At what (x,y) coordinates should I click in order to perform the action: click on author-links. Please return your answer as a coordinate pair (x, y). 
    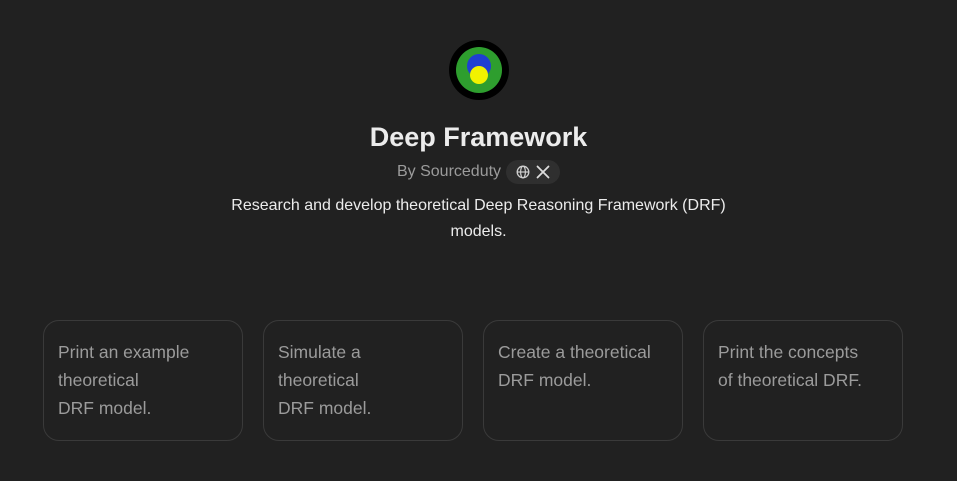
    Looking at the image, I should click on (533, 172).